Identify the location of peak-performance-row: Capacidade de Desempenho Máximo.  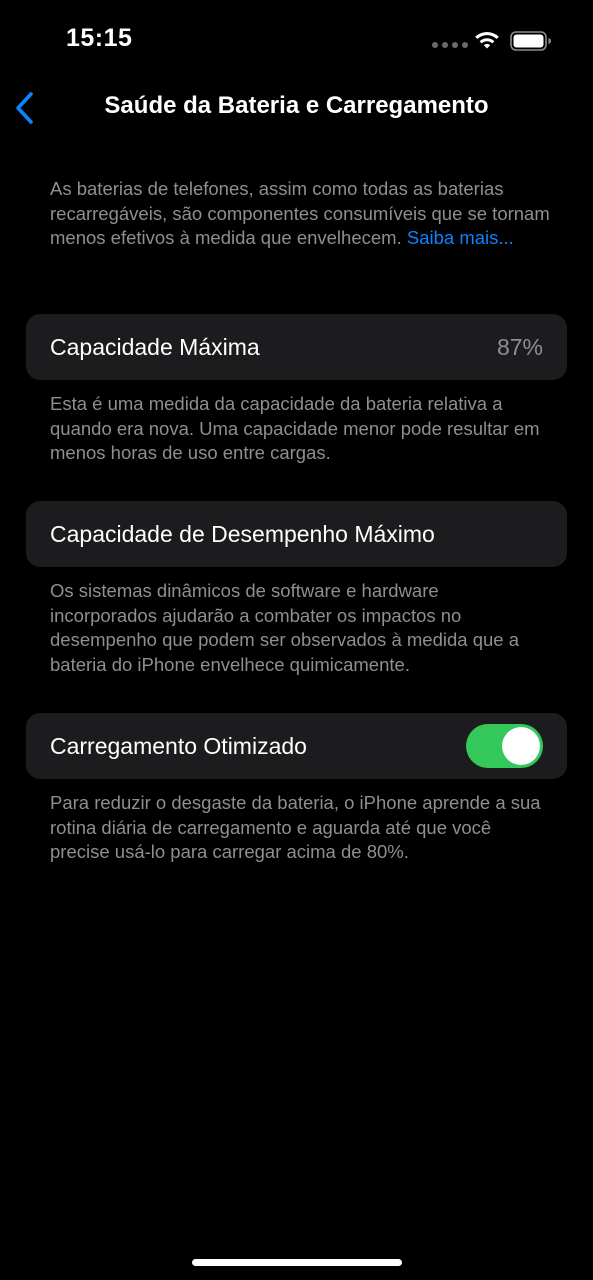
(296, 534).